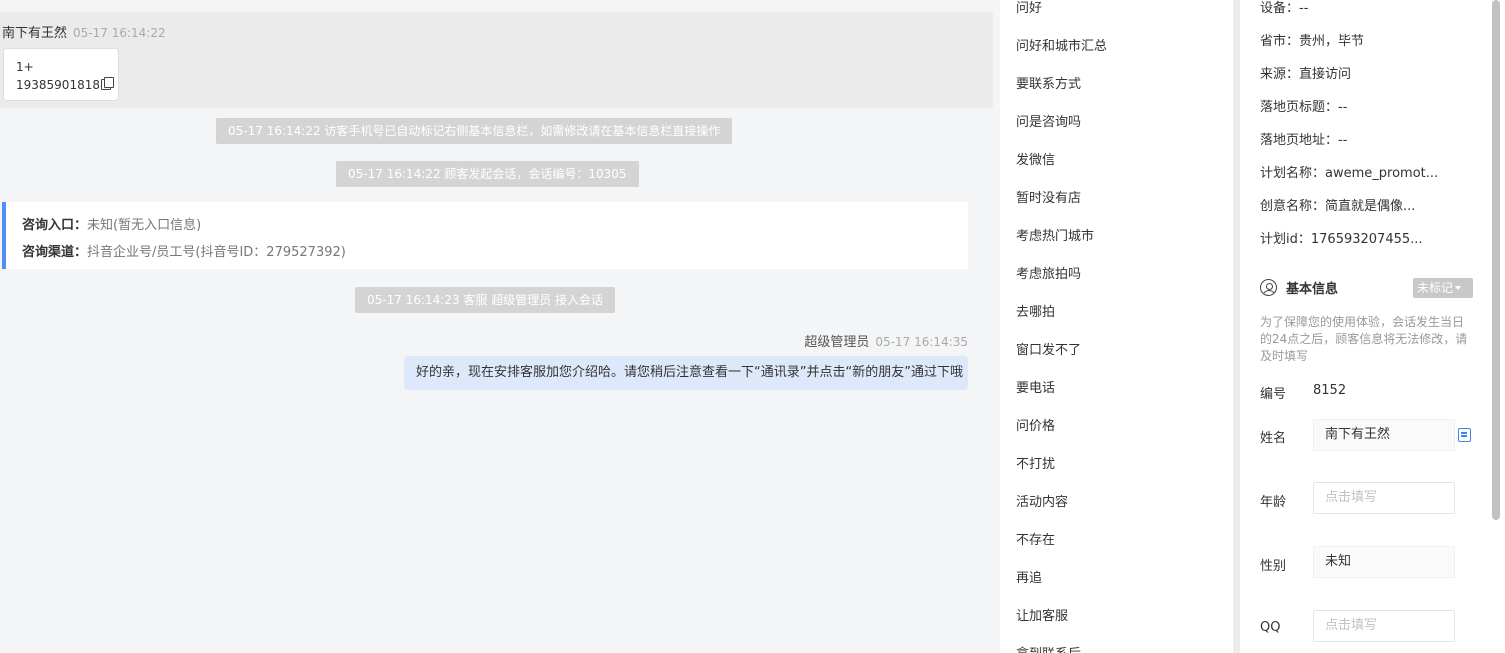 Image resolution: width=1505 pixels, height=653 pixels. I want to click on info-source: 来源：直接访问, so click(1306, 74).